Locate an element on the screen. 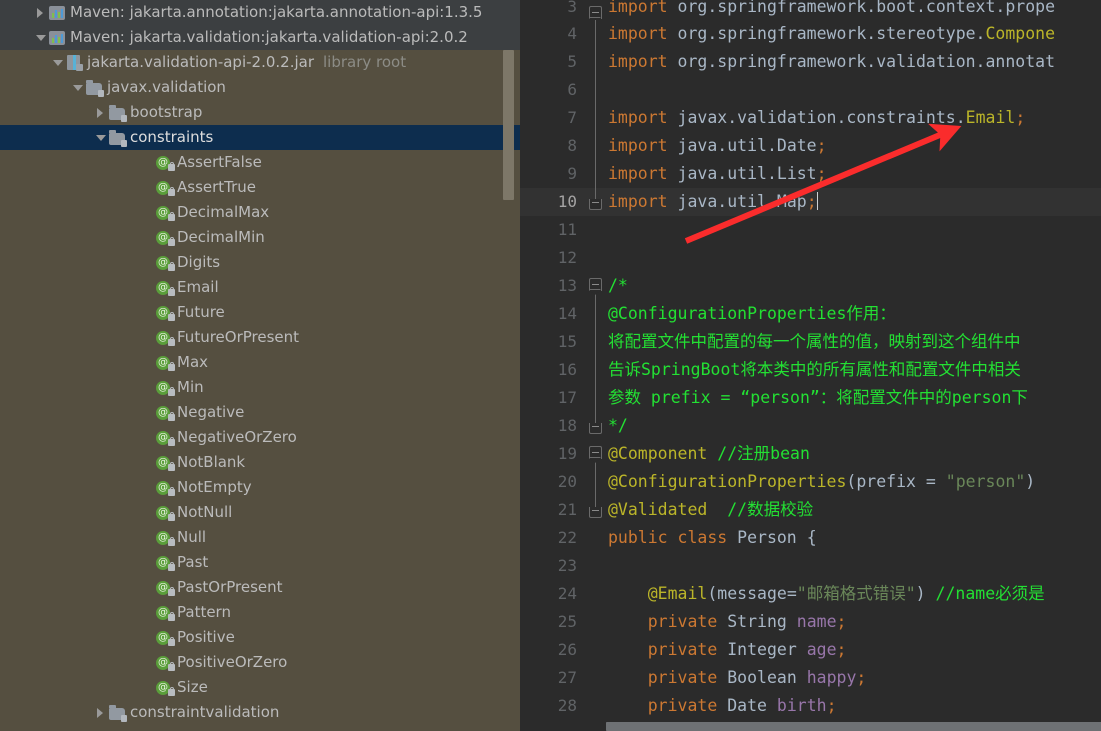 The width and height of the screenshot is (1101, 731). code-text: import java.util.List; is located at coordinates (853, 174).